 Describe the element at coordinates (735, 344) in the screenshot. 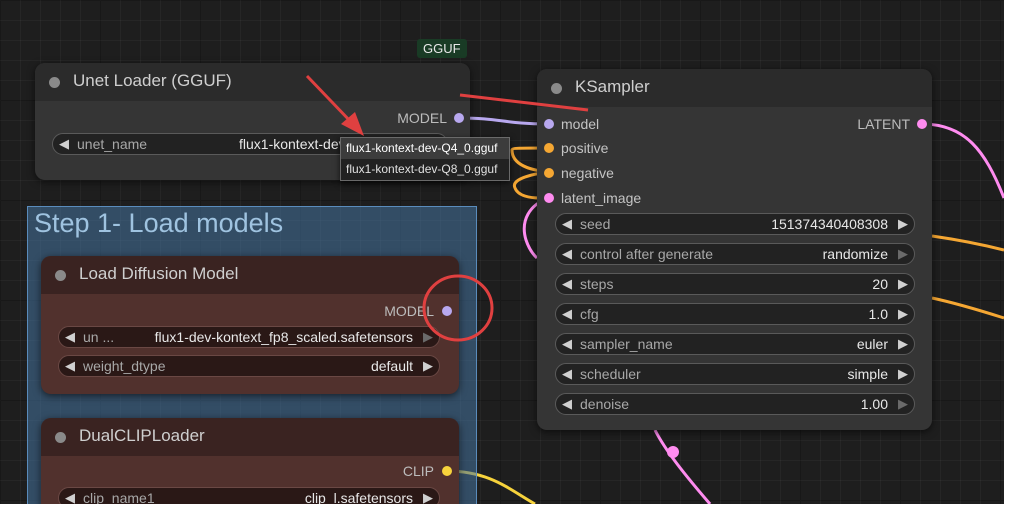

I see `sampler-name-widget: ◀ sampler_name euler ▶` at that location.